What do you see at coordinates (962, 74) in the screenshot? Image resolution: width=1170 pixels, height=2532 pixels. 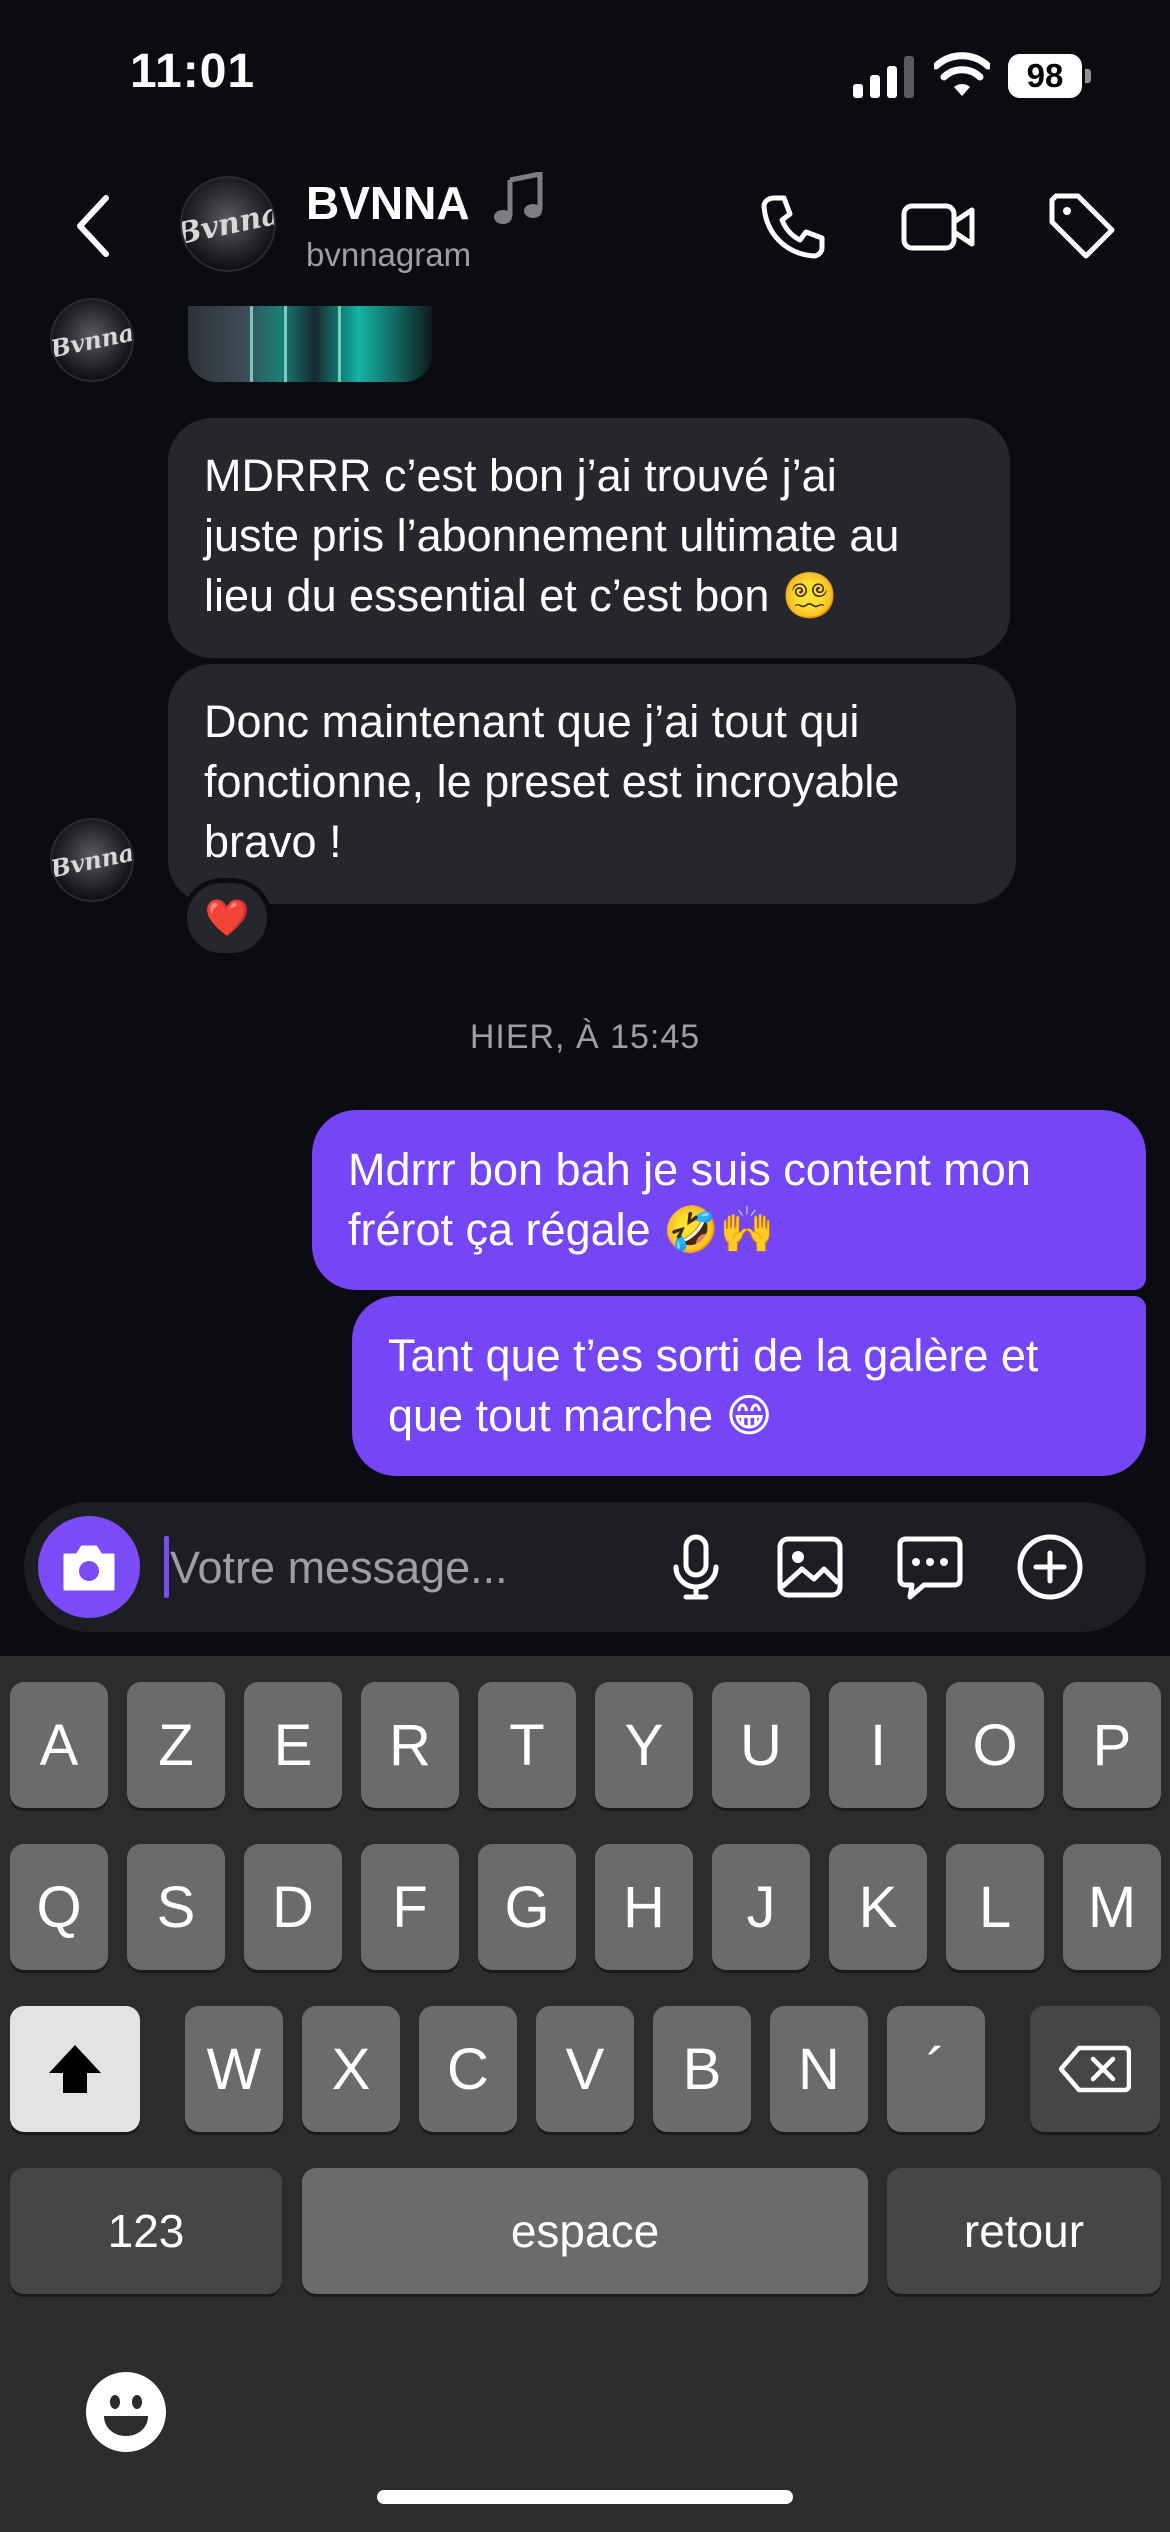 I see `wifi-icon` at bounding box center [962, 74].